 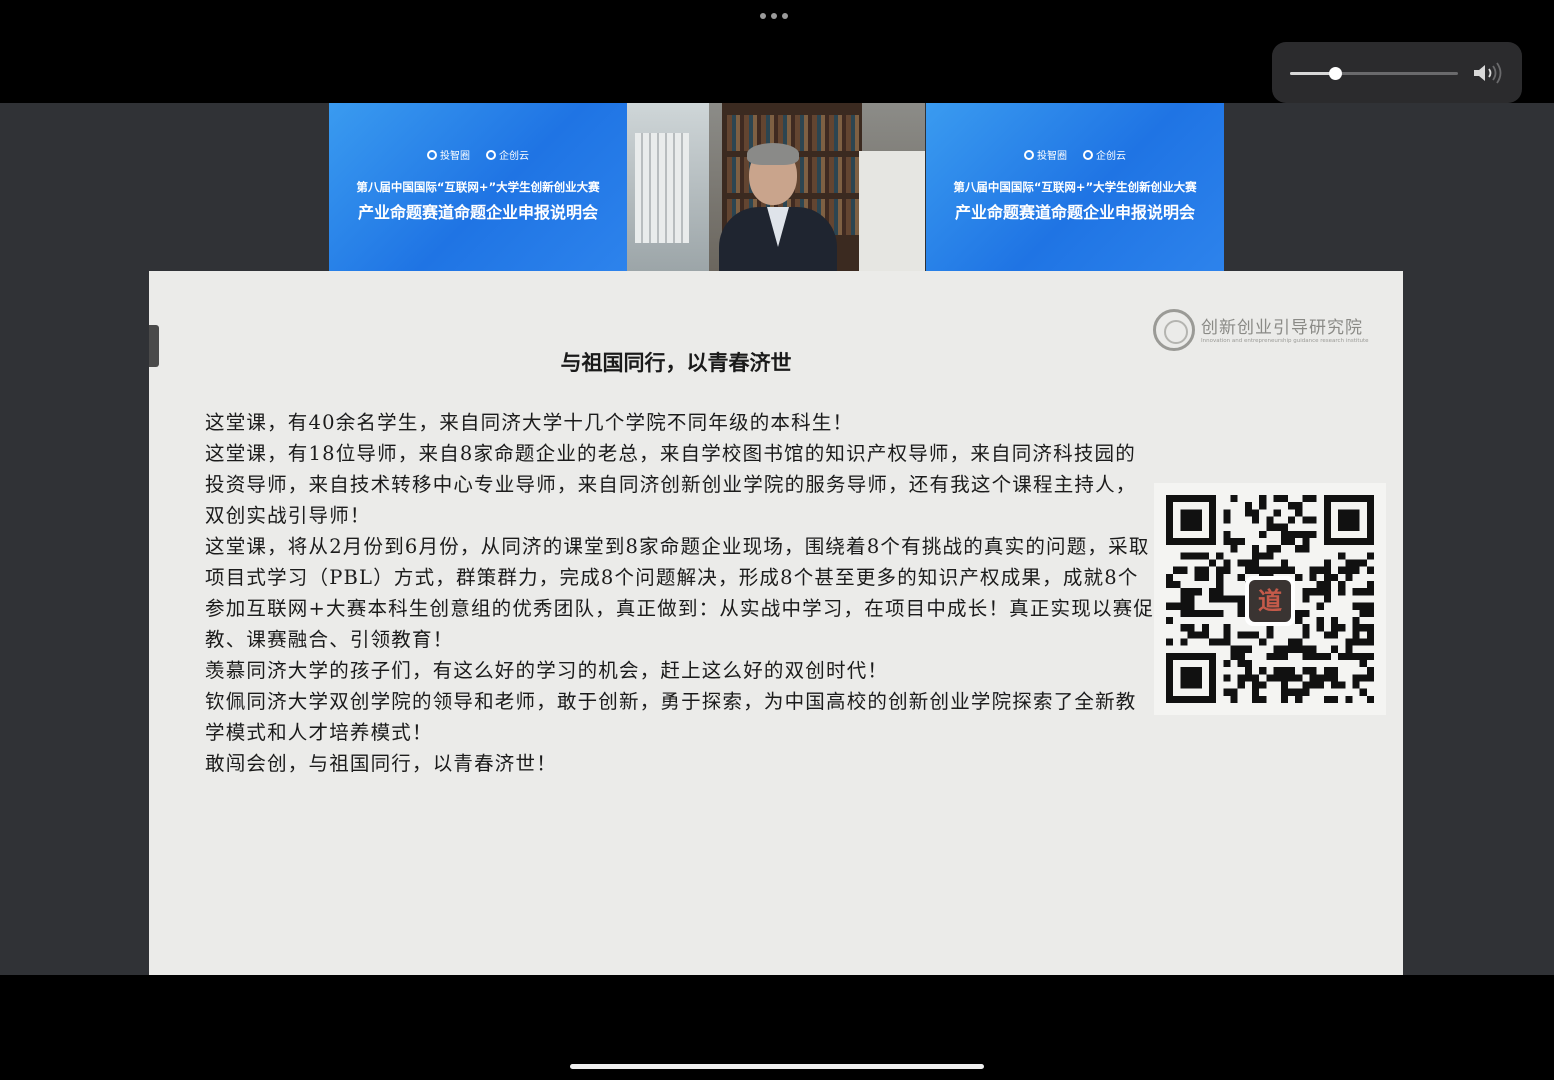 I want to click on paragraph: 敢闯会创，与祖国同行，以青春济世！, so click(x=381, y=763).